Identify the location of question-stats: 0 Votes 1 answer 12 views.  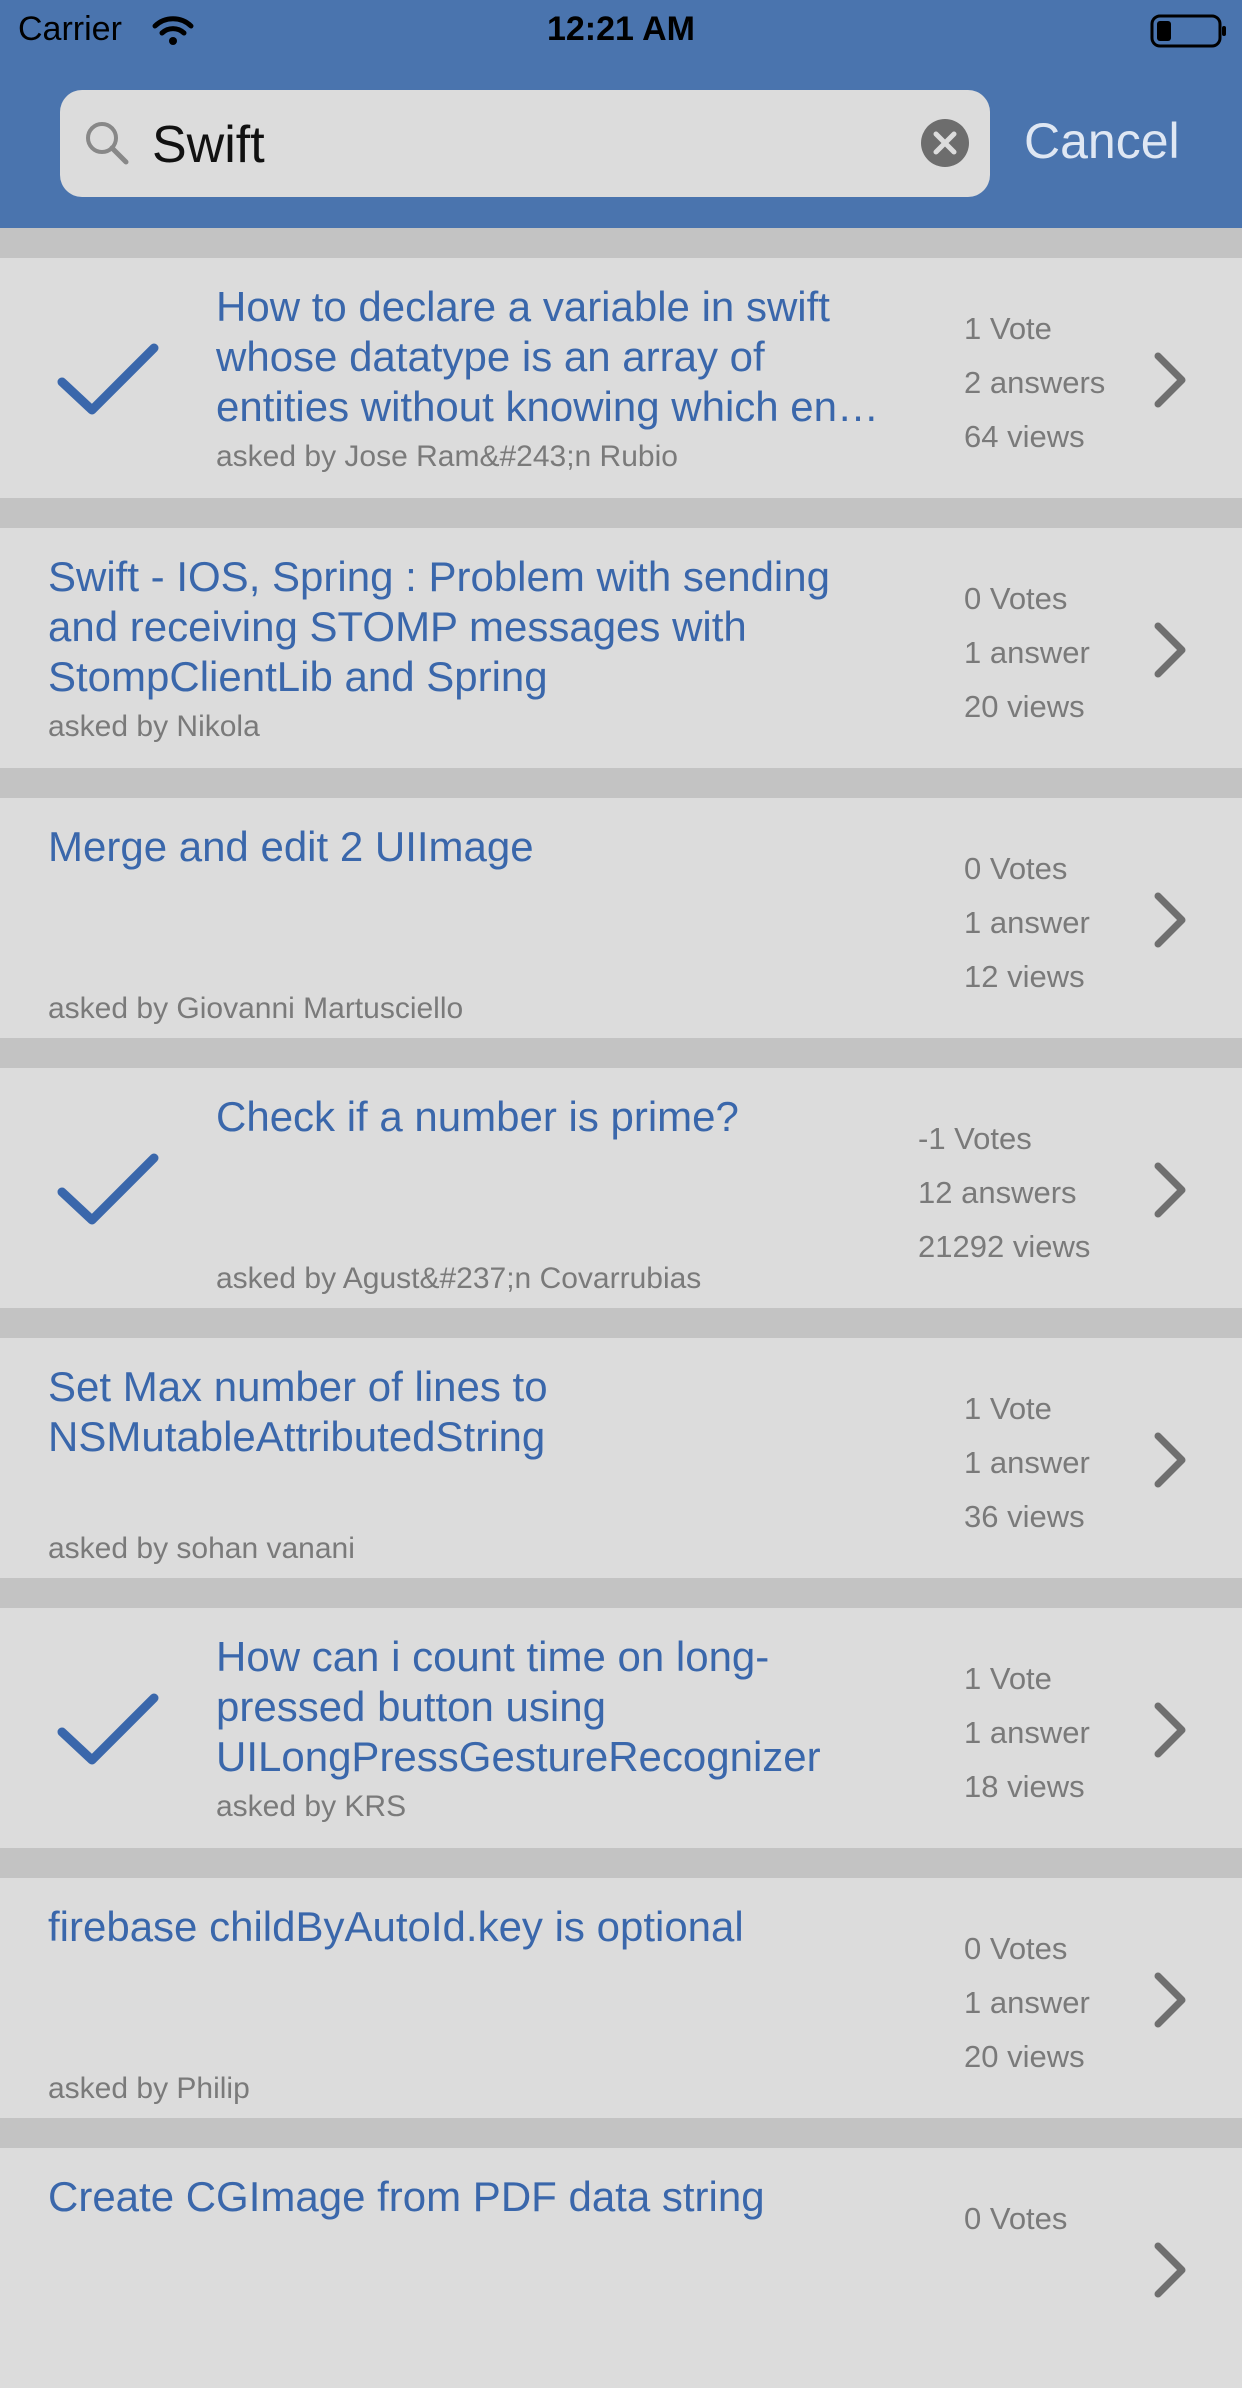
(1027, 923).